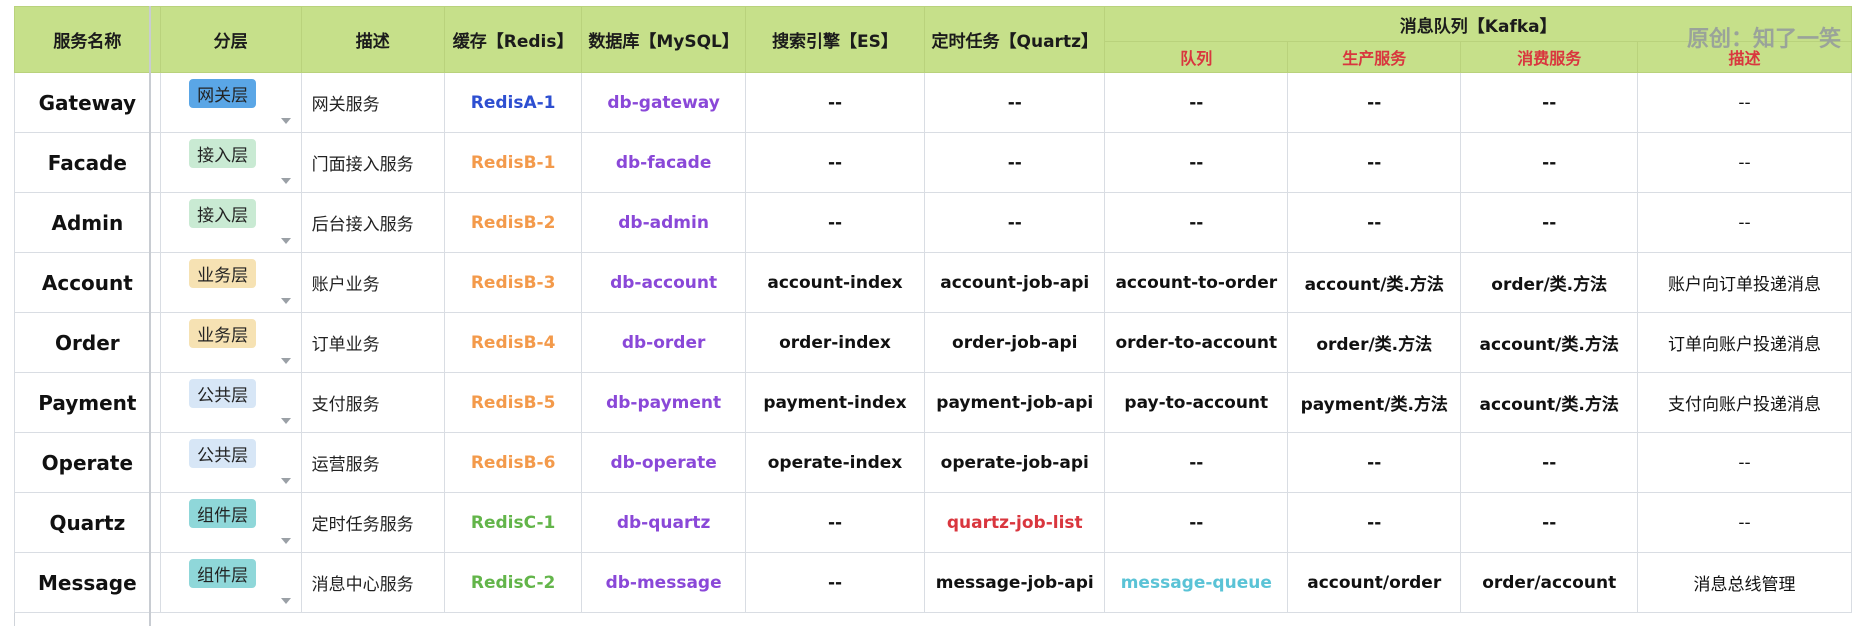 This screenshot has height=629, width=1856. I want to click on cell-description: 支付服务, so click(372, 402).